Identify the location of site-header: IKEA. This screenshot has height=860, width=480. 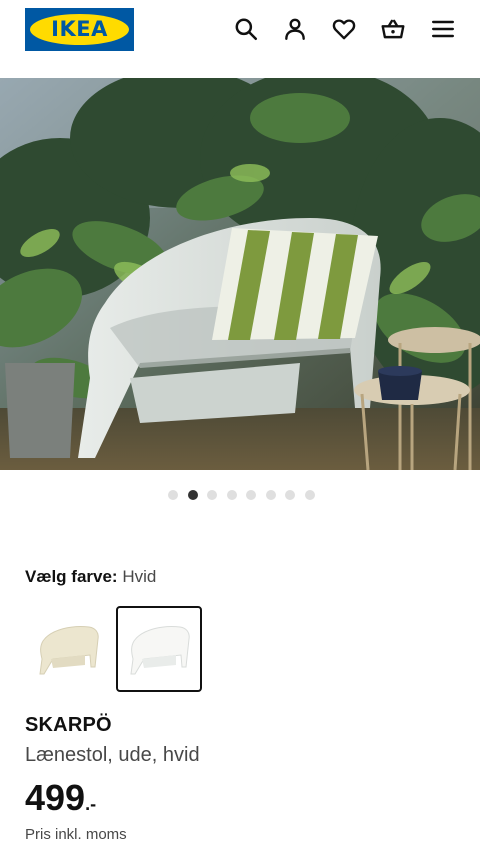
(240, 39).